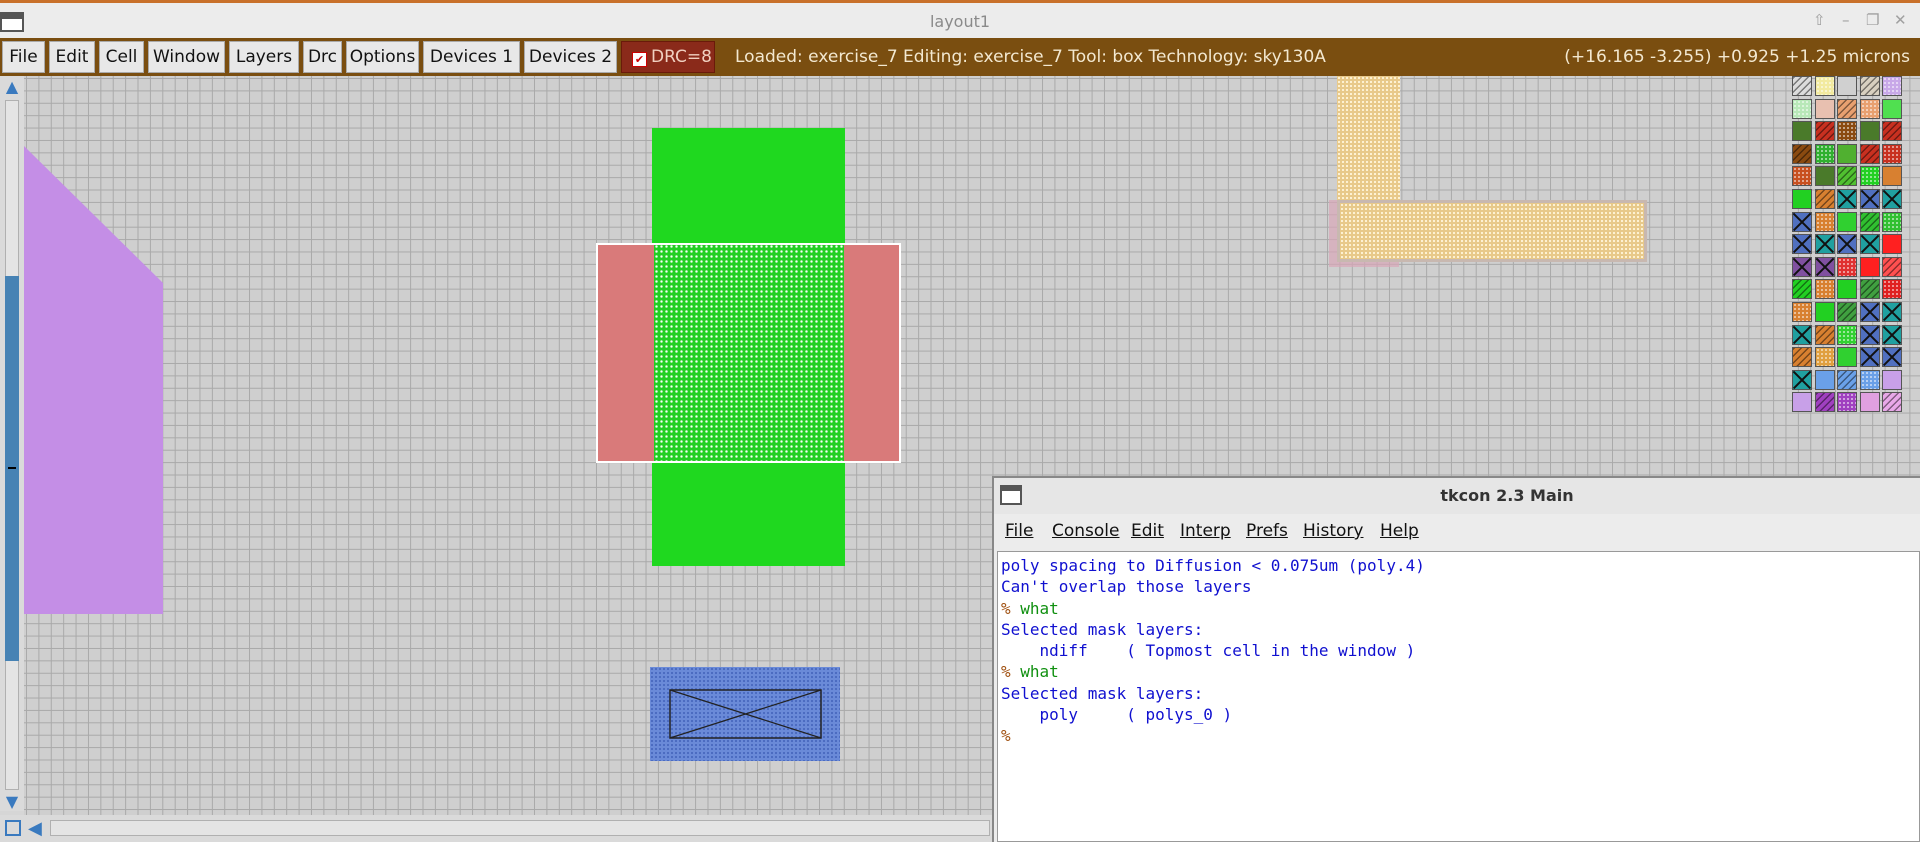 This screenshot has width=1920, height=842. Describe the element at coordinates (1850, 276) in the screenshot. I see `layer-palette` at that location.